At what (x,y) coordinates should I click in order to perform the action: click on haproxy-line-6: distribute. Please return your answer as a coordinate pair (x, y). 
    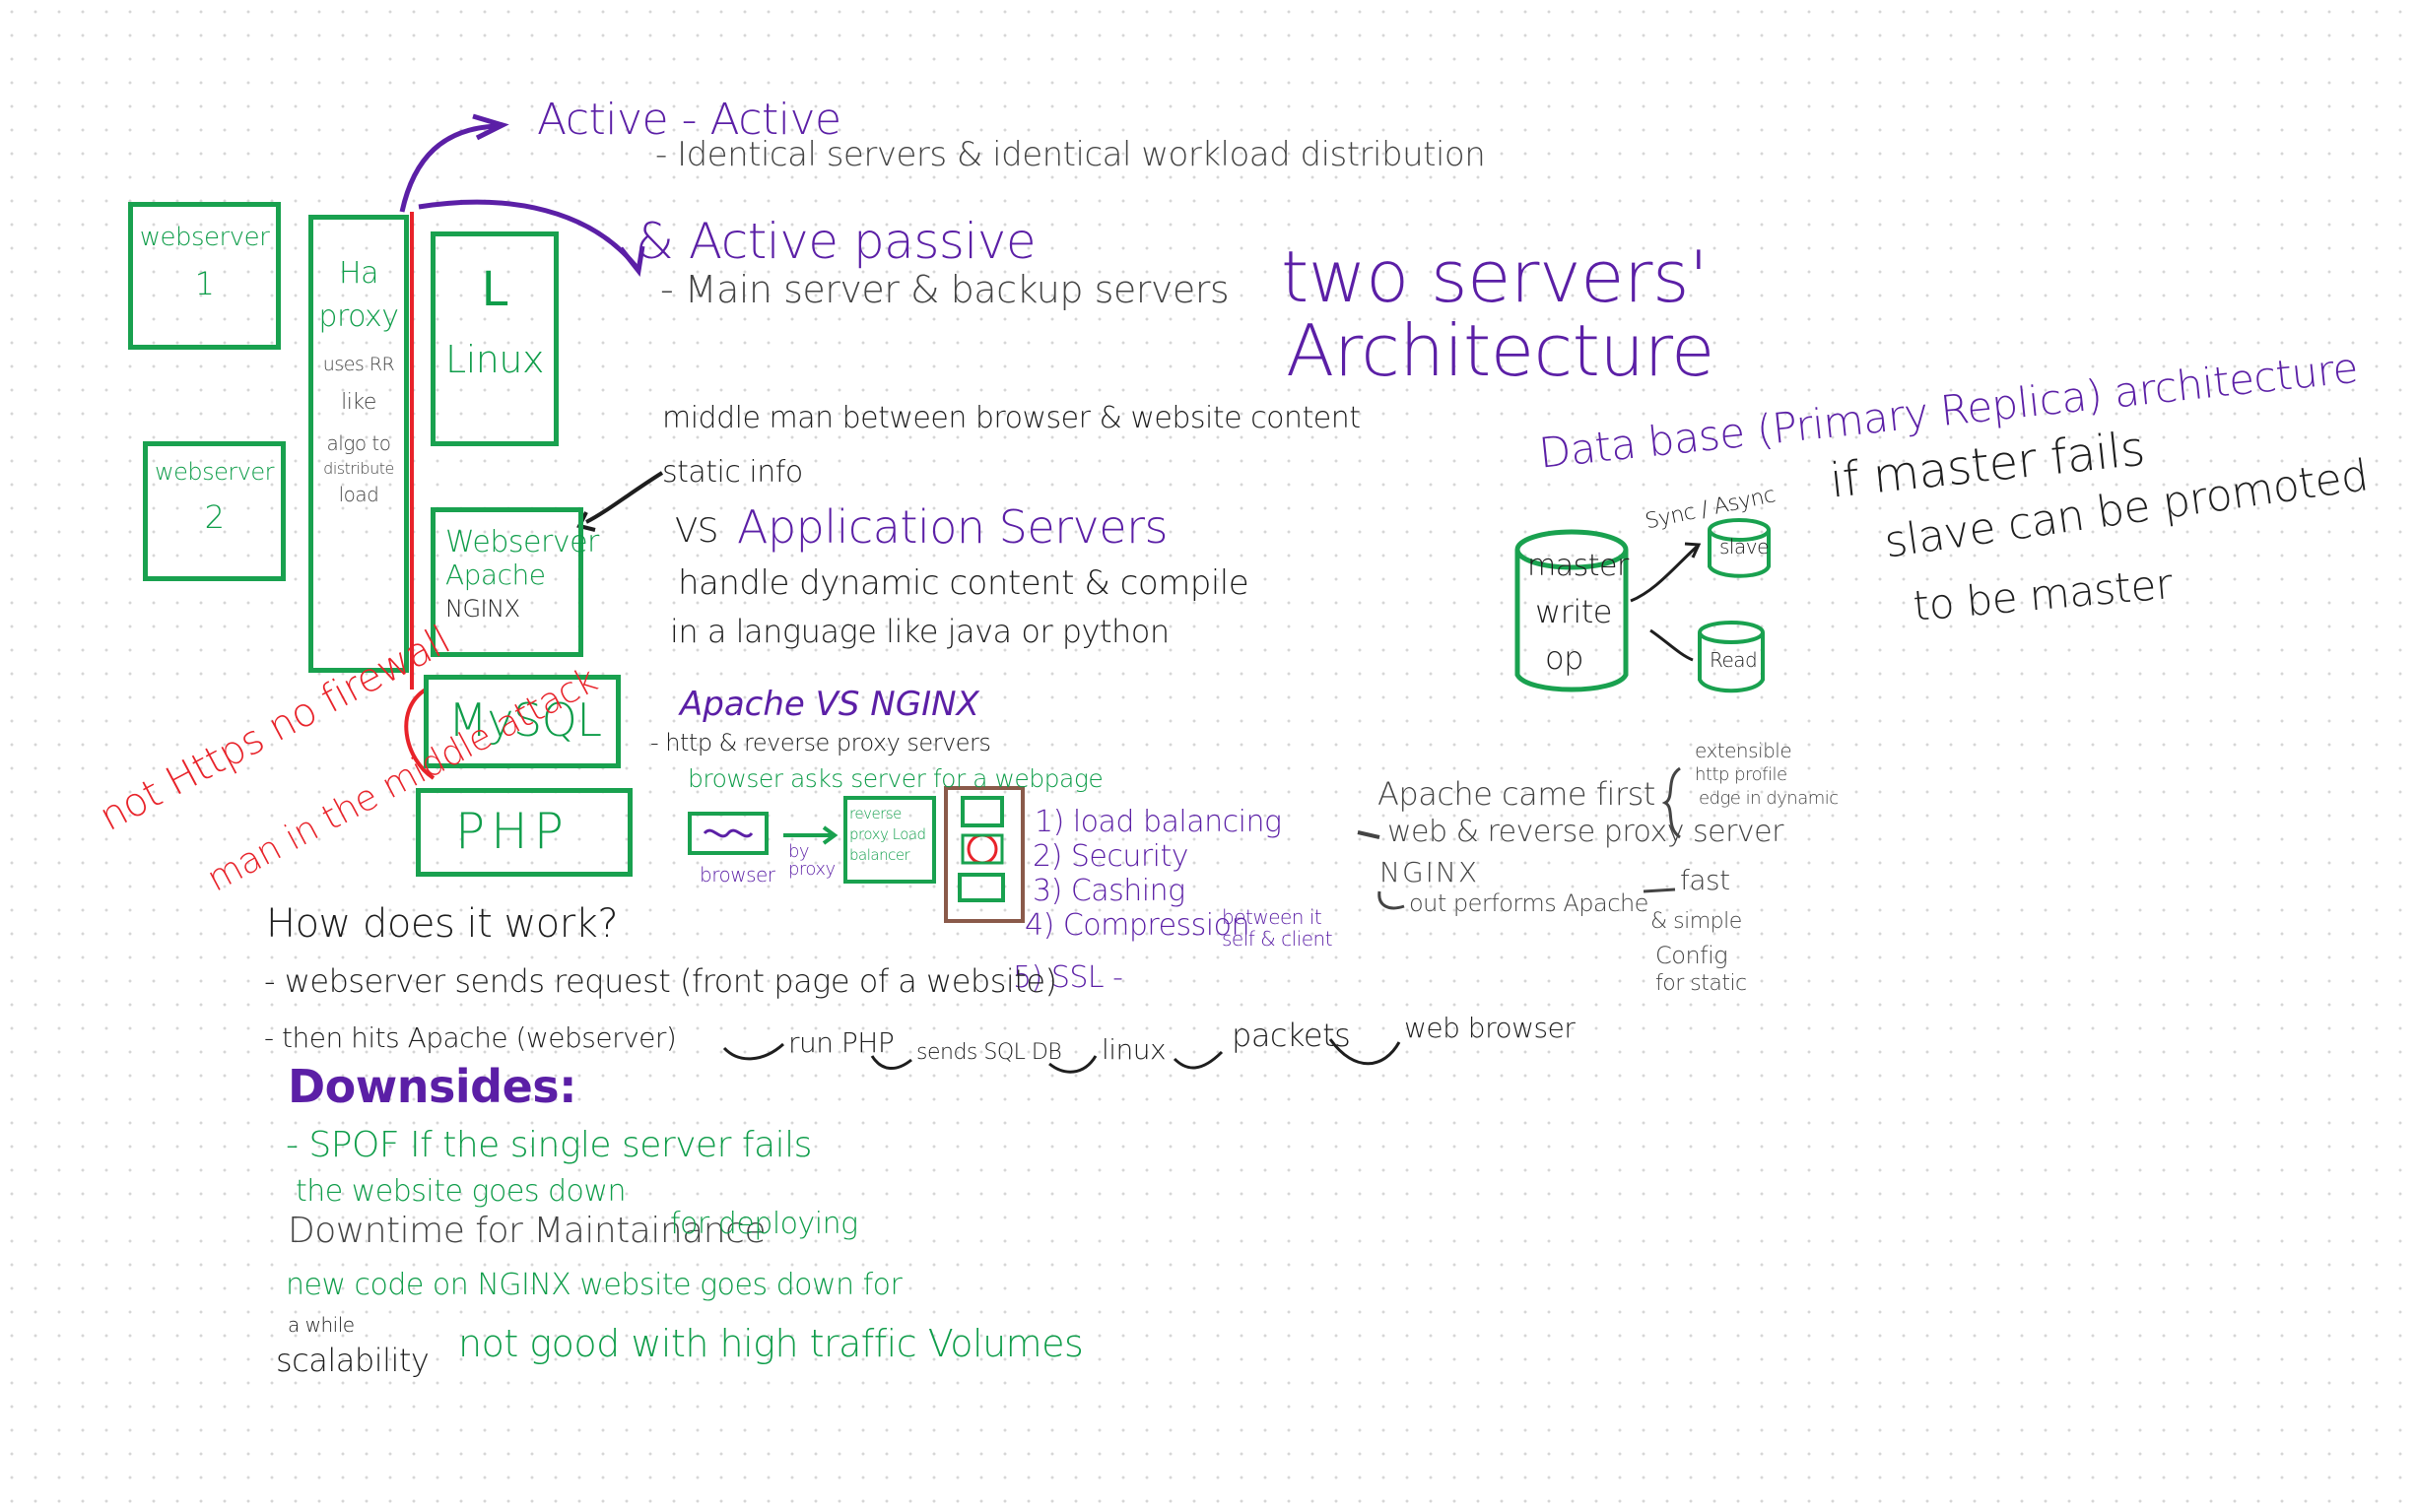
    Looking at the image, I should click on (358, 468).